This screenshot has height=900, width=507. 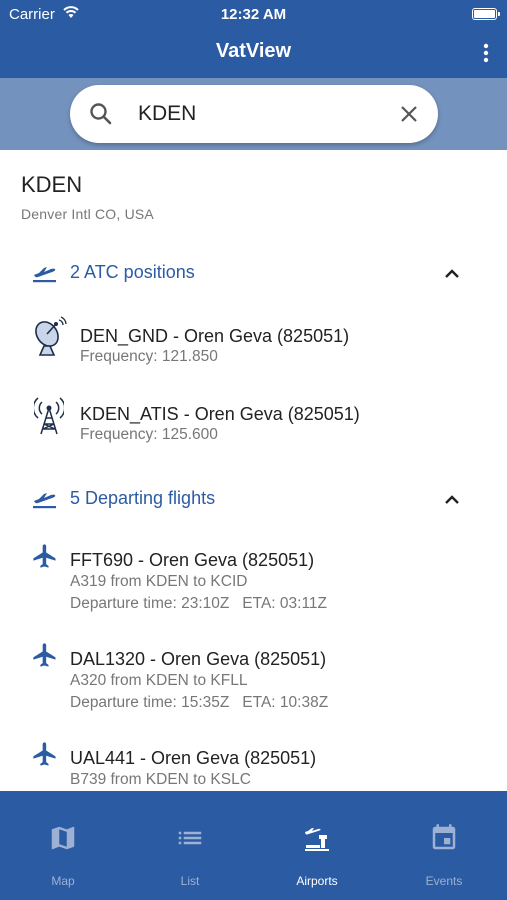 I want to click on app-title: VatView, so click(x=253, y=51).